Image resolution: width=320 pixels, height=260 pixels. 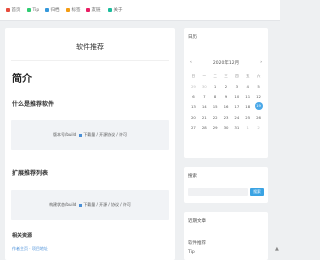 I want to click on nav-item-archive: 归档, so click(x=52, y=10).